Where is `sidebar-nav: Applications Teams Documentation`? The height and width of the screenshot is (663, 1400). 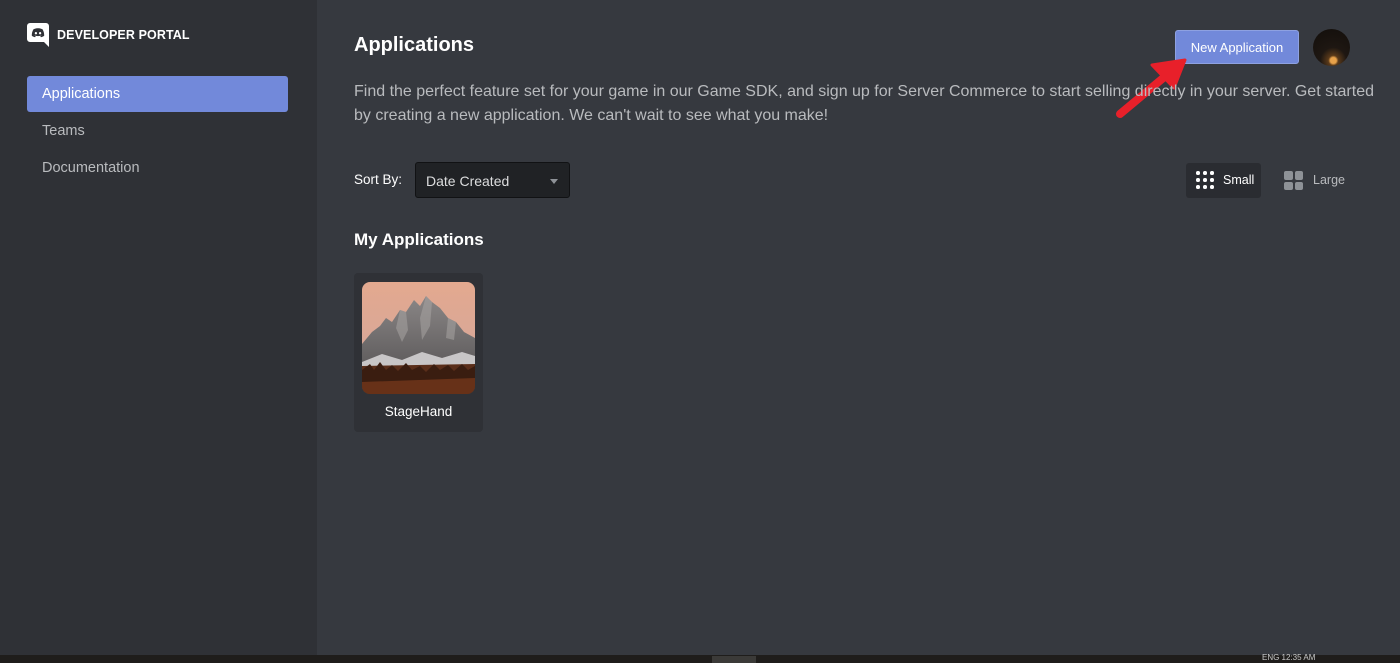 sidebar-nav: Applications Teams Documentation is located at coordinates (157, 131).